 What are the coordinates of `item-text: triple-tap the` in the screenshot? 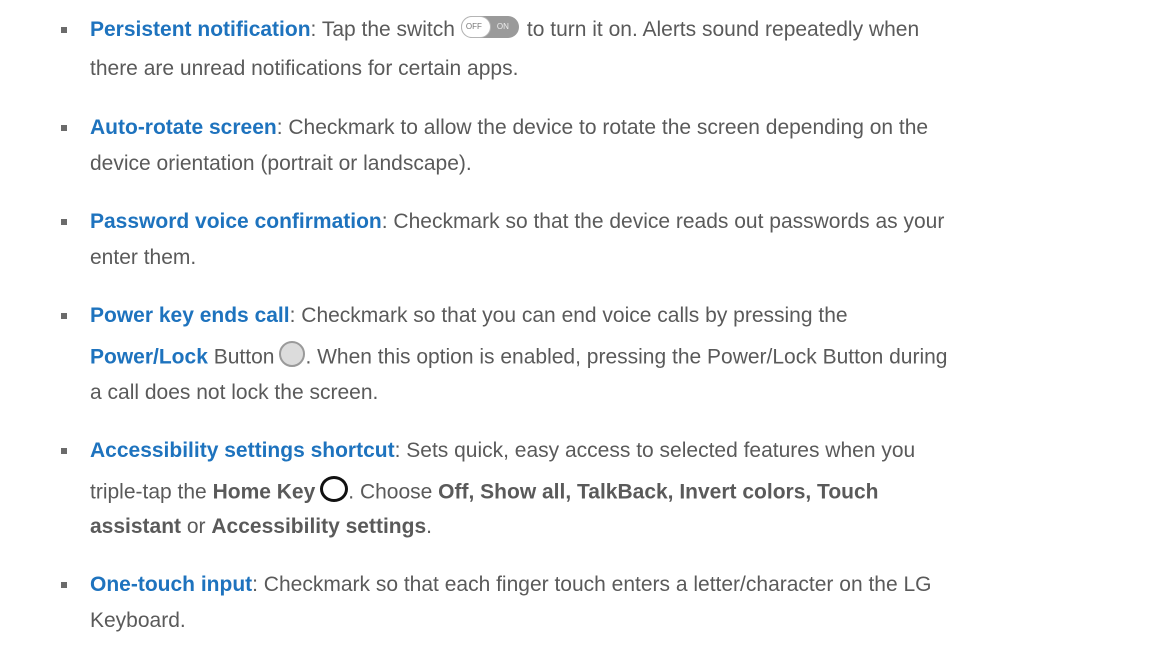 It's located at (151, 492).